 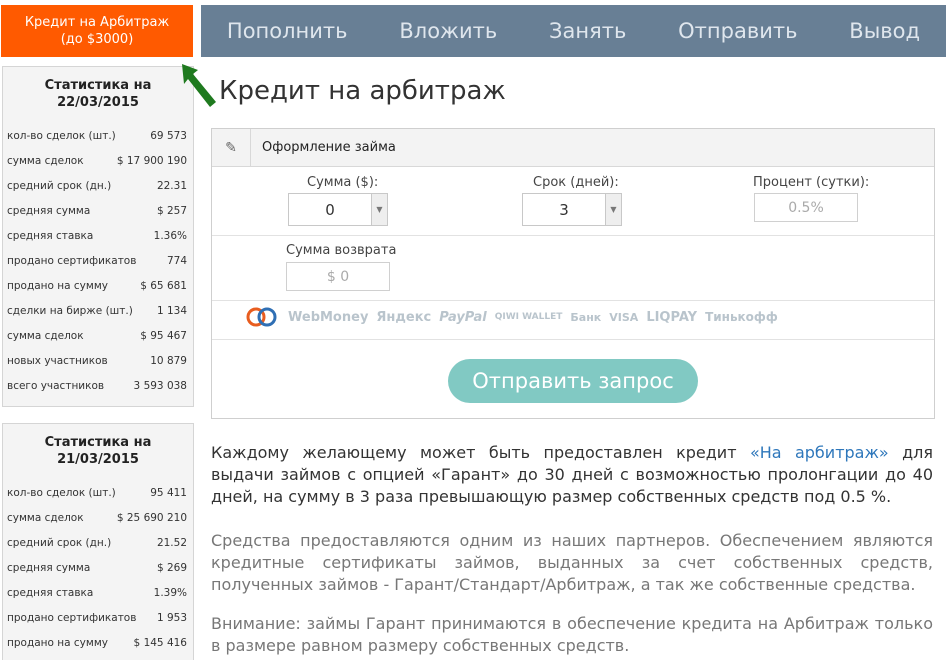 What do you see at coordinates (168, 492) in the screenshot?
I see `stats-value: 95 411` at bounding box center [168, 492].